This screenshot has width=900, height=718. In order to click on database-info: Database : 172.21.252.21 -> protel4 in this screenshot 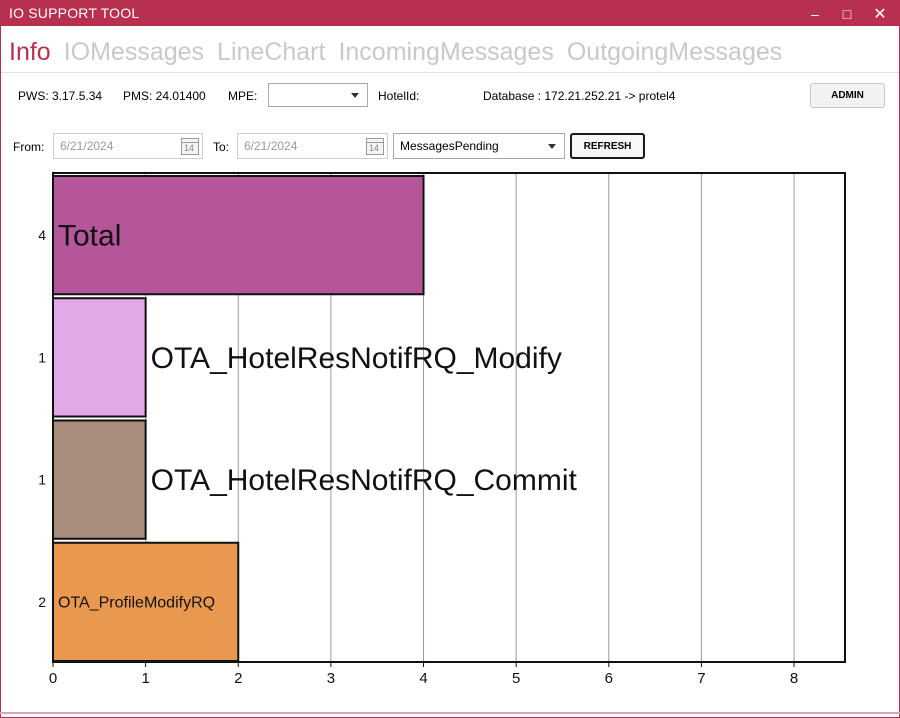, I will do `click(579, 96)`.